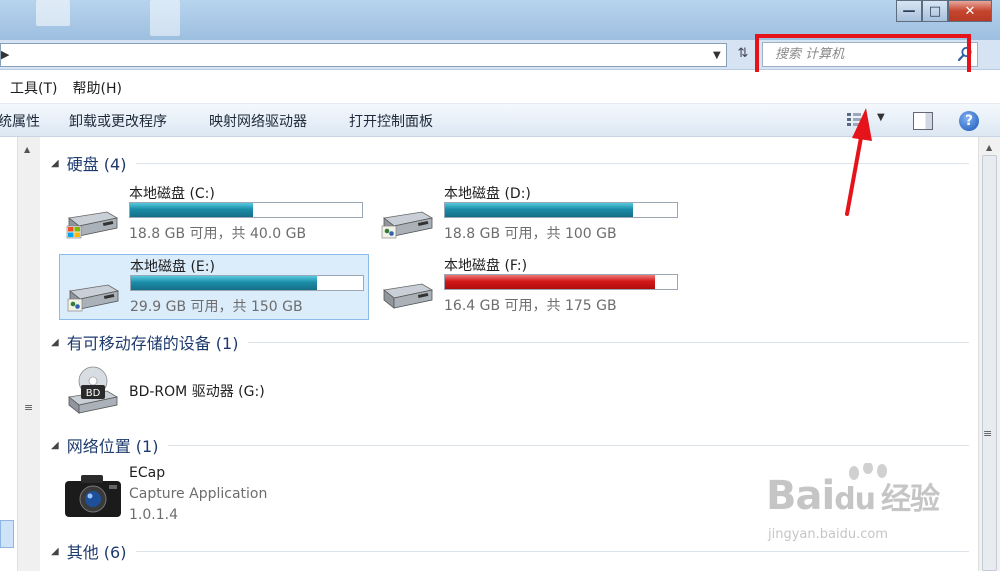 The height and width of the screenshot is (571, 1000). I want to click on watermark-brand: Baidu 经验, so click(853, 496).